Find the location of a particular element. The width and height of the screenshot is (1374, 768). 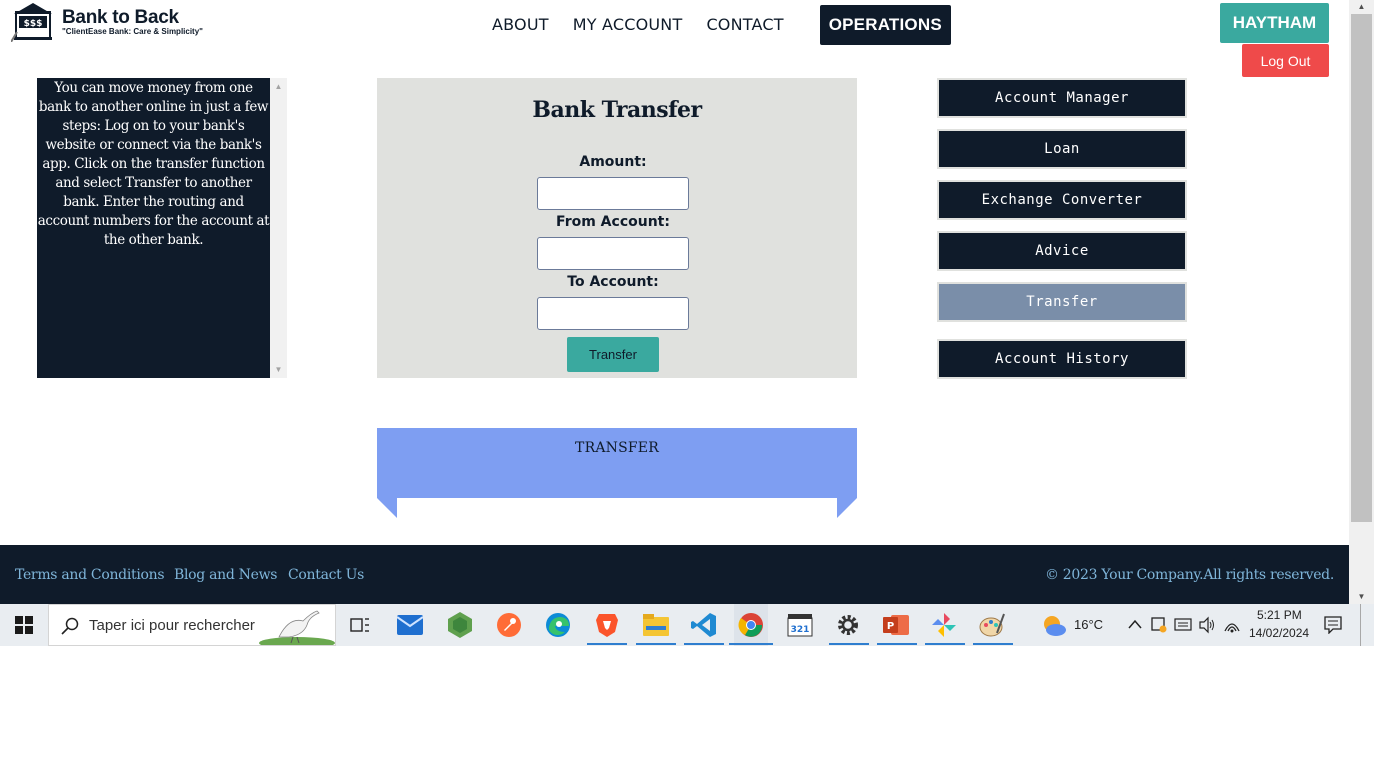

vscode-running-indicator is located at coordinates (704, 644).